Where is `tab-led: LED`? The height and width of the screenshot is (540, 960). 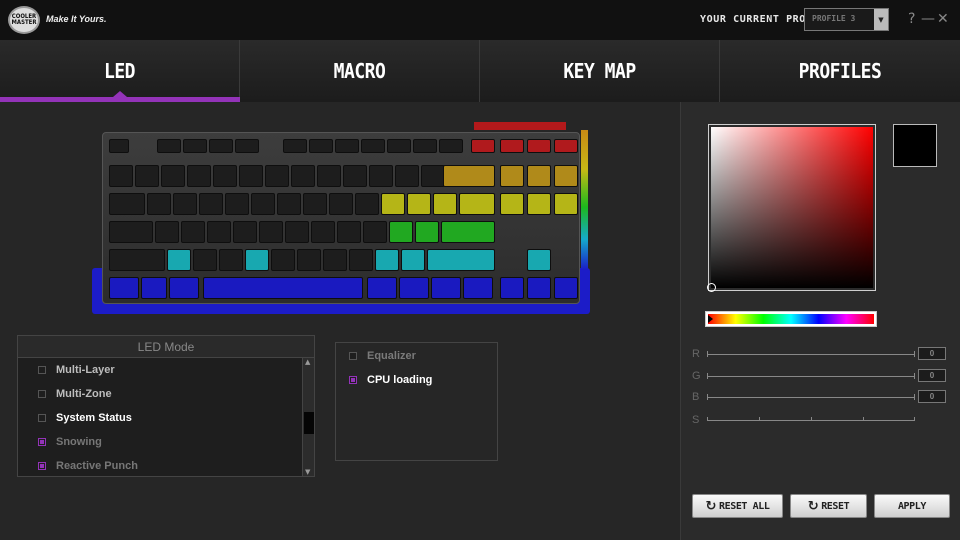 tab-led: LED is located at coordinates (120, 71).